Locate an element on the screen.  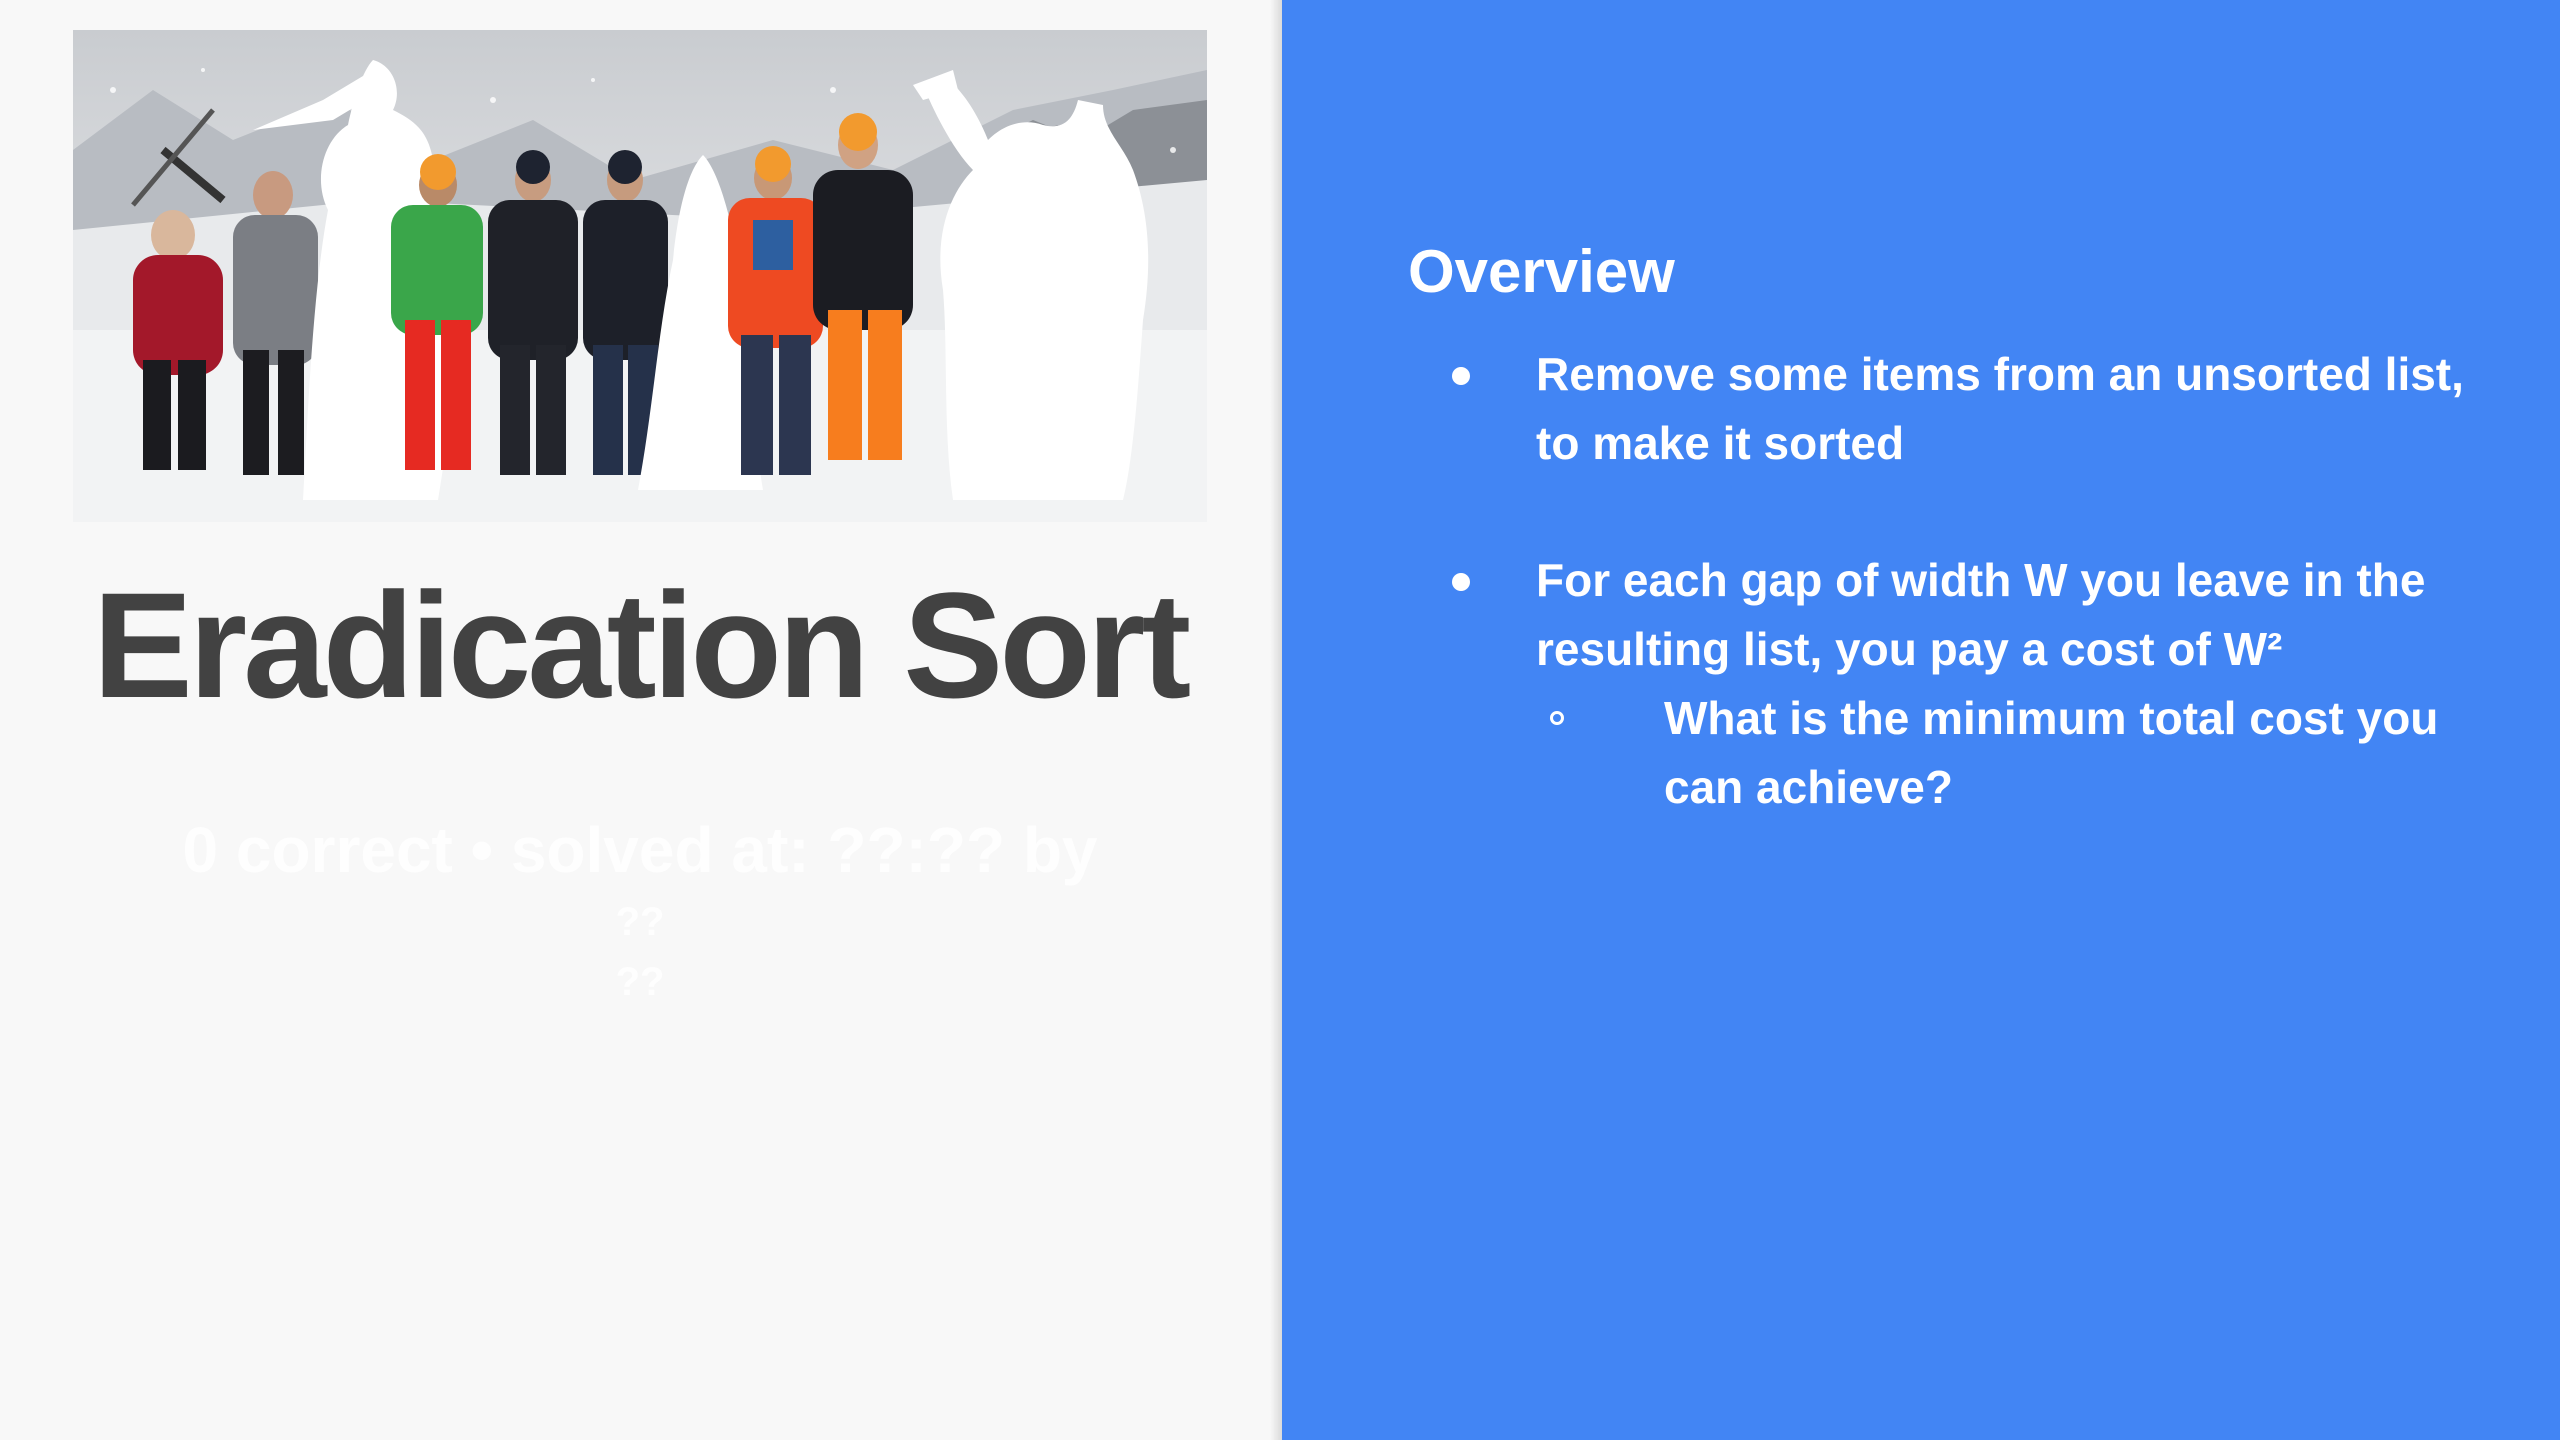
overview-heading: Overview is located at coordinates (1541, 271).